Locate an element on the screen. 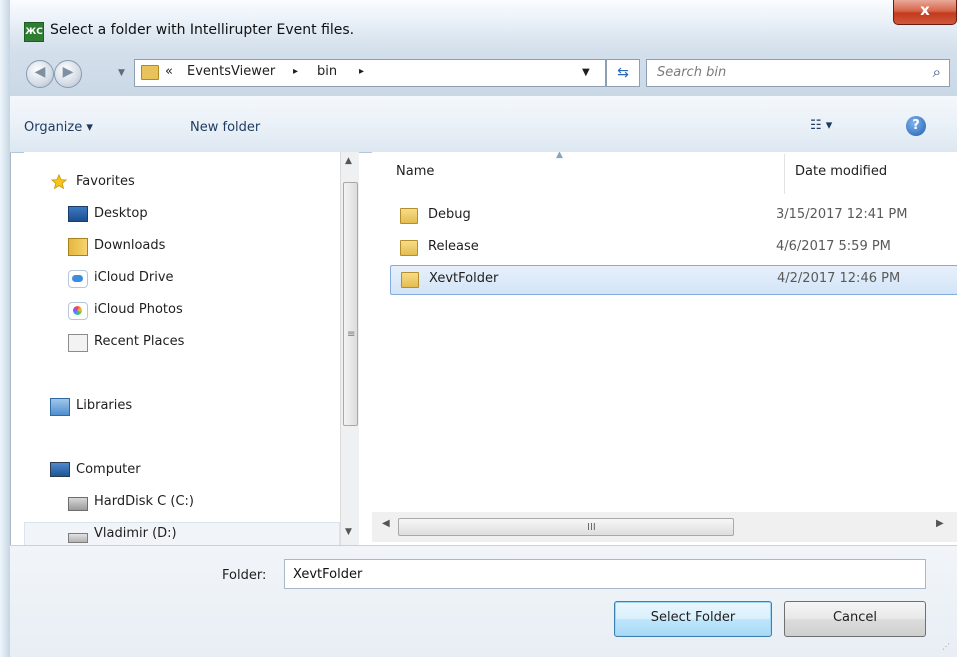 This screenshot has height=657, width=957. close-icon: x is located at coordinates (925, 10).